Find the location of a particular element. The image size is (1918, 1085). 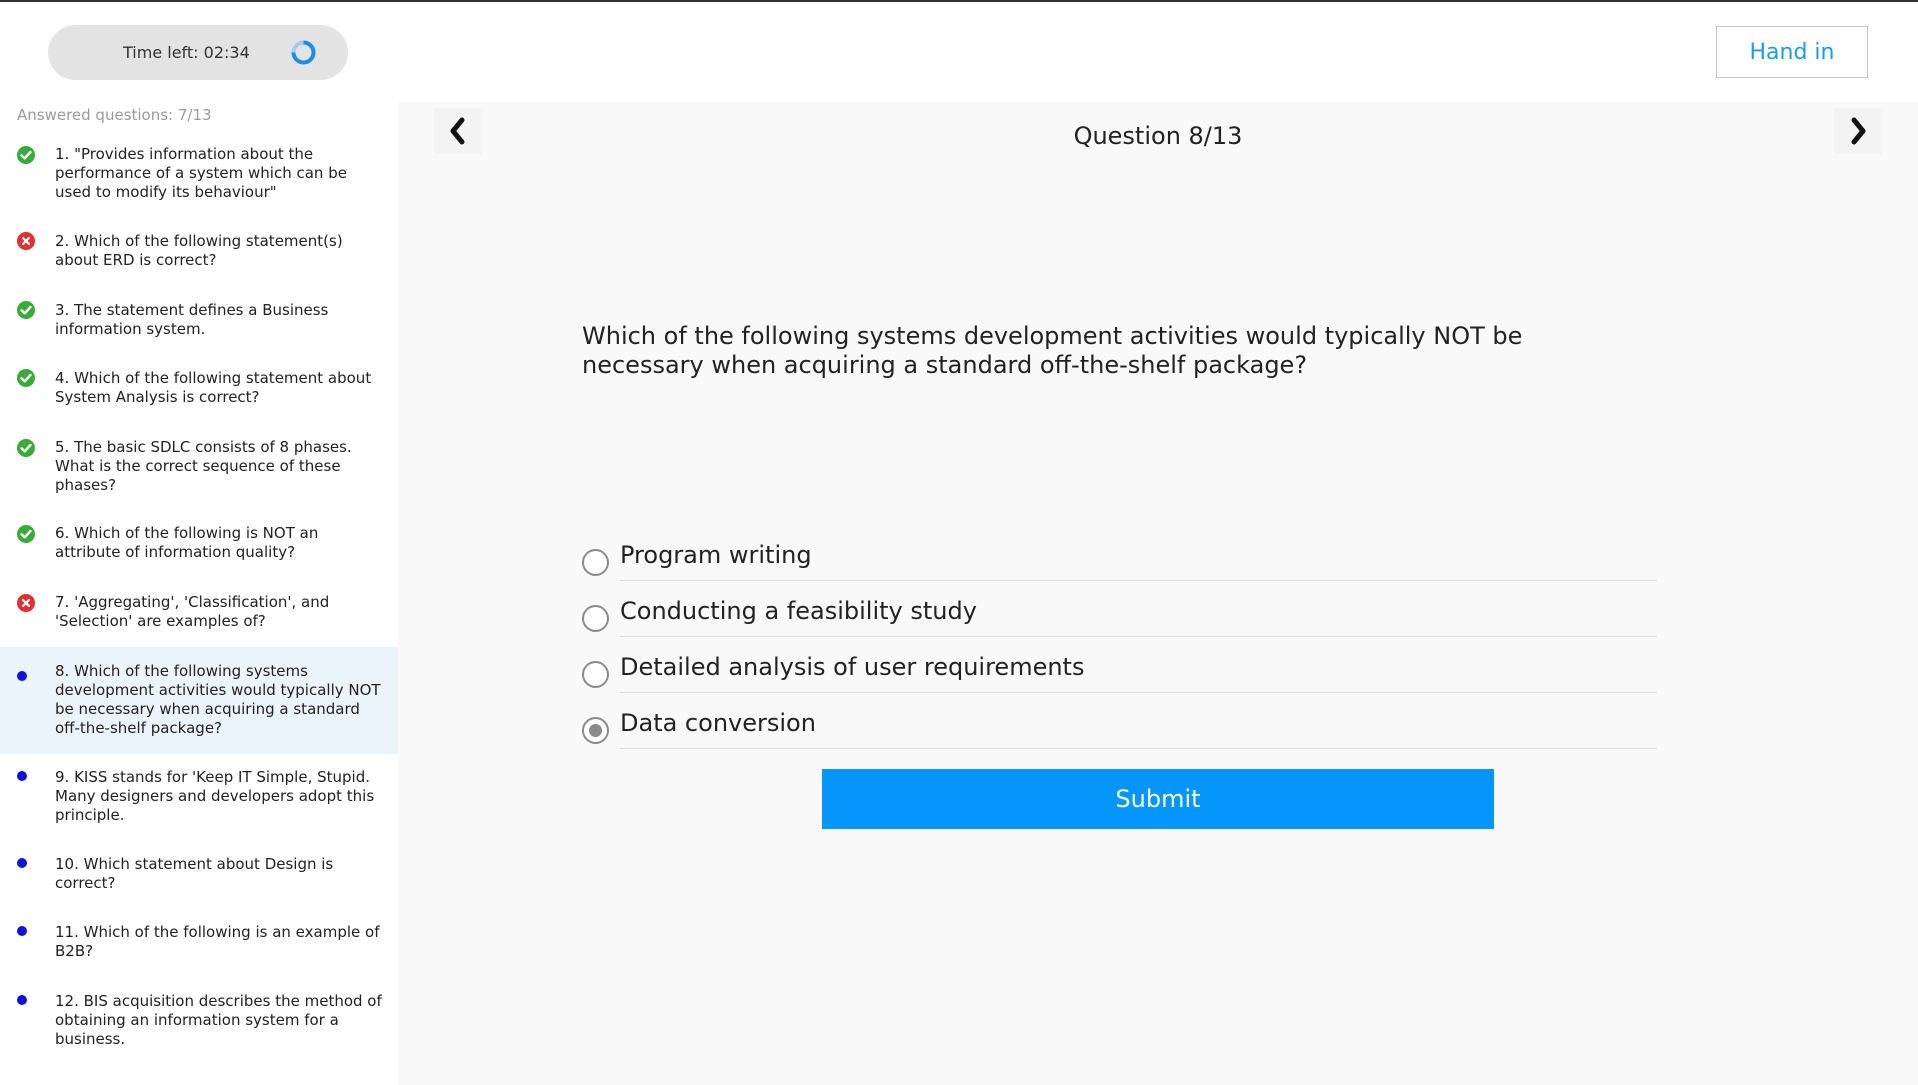

answer-option-2: Conducting a feasibility study is located at coordinates (1119, 611).